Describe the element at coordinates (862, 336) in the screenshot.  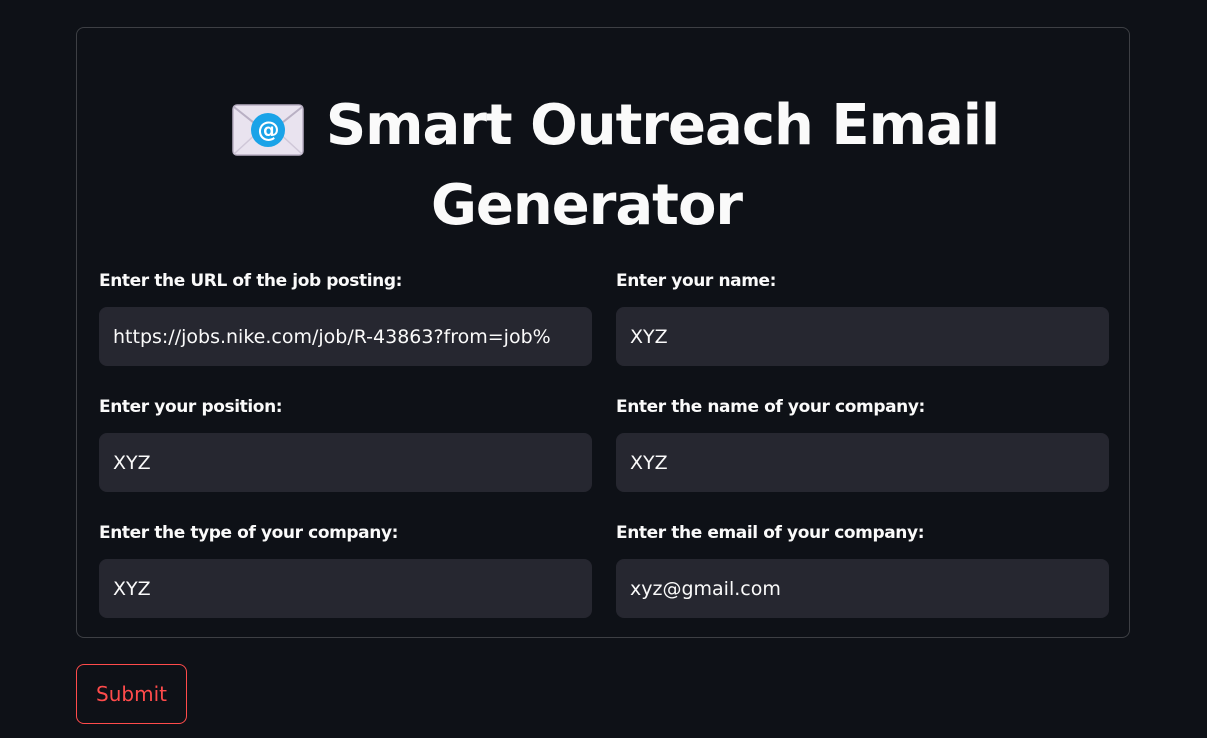
I see `your-name-input` at that location.